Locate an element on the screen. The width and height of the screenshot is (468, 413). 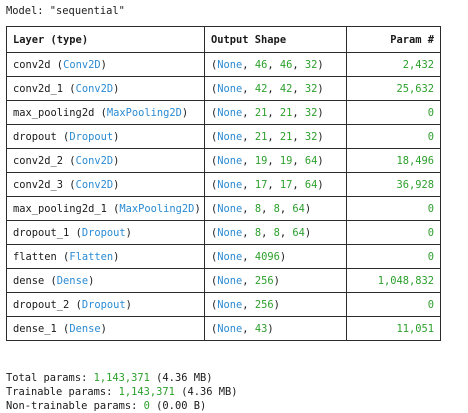
param-count: 25,632 is located at coordinates (415, 88).